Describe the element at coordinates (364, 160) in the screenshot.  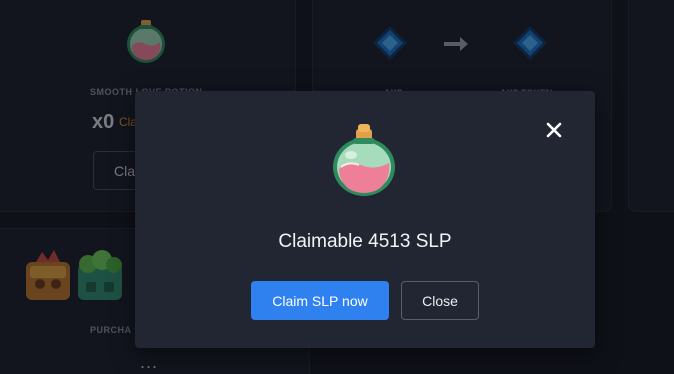
I see `slp-potion-icon-large` at that location.